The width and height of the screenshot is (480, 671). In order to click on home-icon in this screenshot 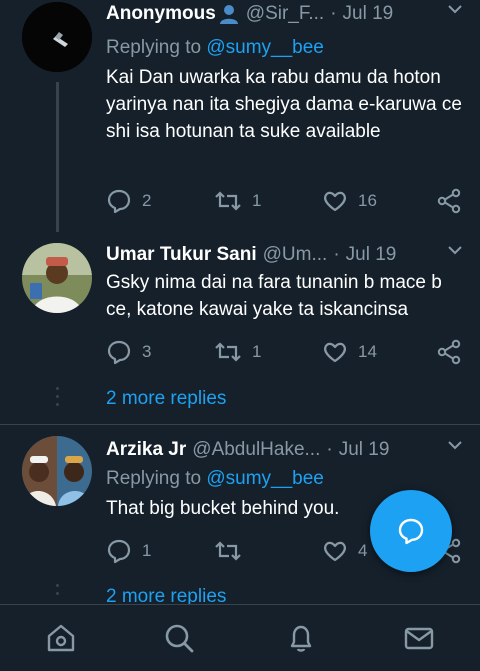, I will do `click(61, 638)`.